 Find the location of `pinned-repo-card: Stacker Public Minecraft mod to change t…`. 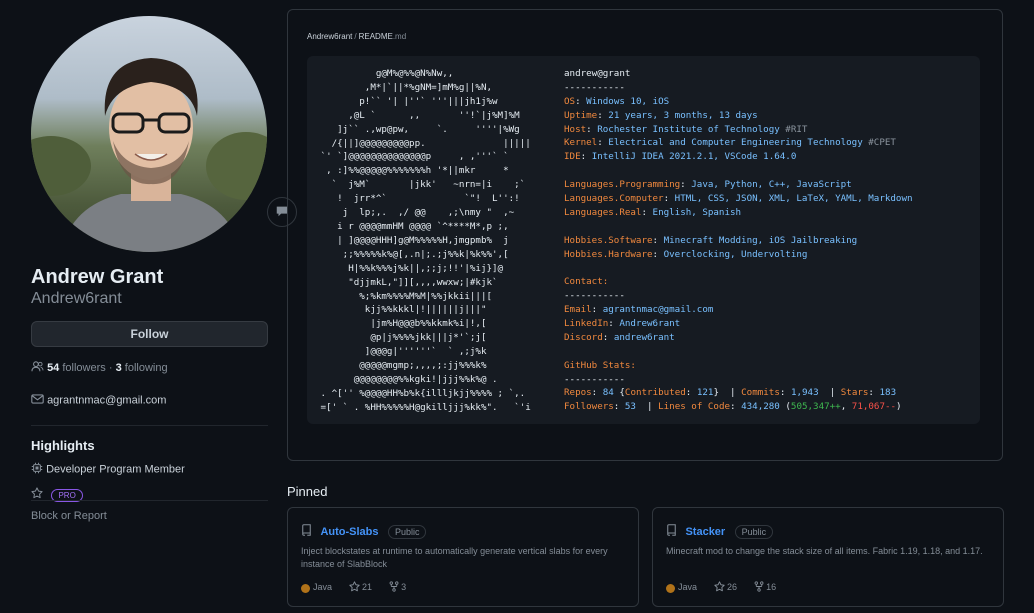

pinned-repo-card: Stacker Public Minecraft mod to change t… is located at coordinates (828, 557).